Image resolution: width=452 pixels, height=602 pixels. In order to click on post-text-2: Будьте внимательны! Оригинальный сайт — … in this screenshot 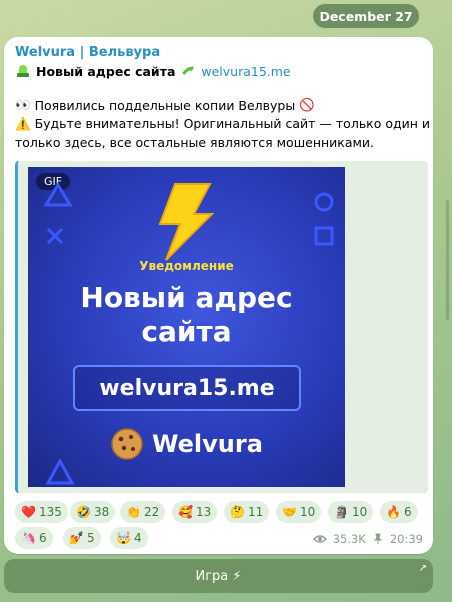, I will do `click(232, 123)`.